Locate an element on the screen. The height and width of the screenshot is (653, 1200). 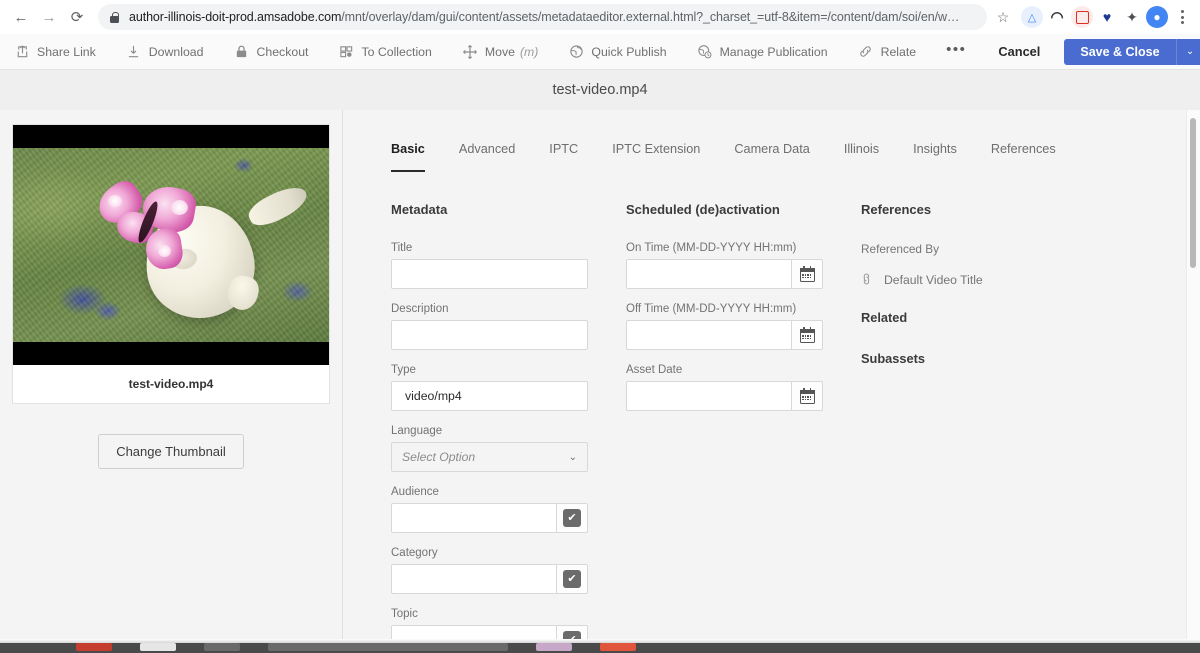
move-icon is located at coordinates (470, 52).